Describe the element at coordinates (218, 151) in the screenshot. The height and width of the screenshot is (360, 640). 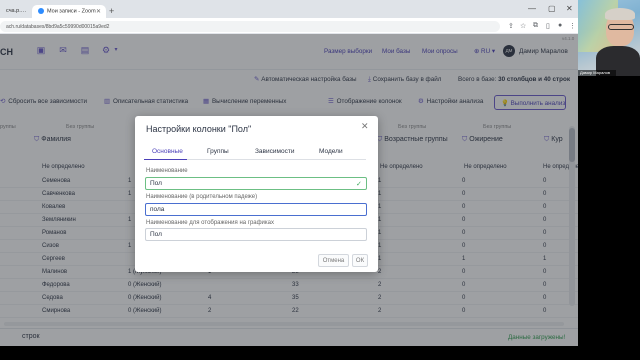
I see `tab-groups: Группы` at that location.